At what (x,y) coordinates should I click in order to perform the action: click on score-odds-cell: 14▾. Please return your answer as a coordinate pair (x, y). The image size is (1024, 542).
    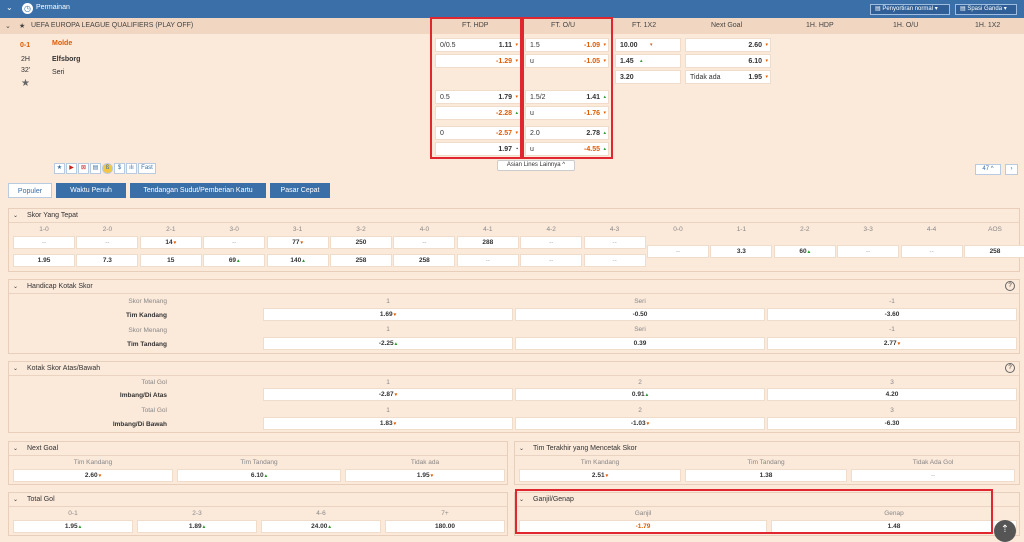
    Looking at the image, I should click on (170, 242).